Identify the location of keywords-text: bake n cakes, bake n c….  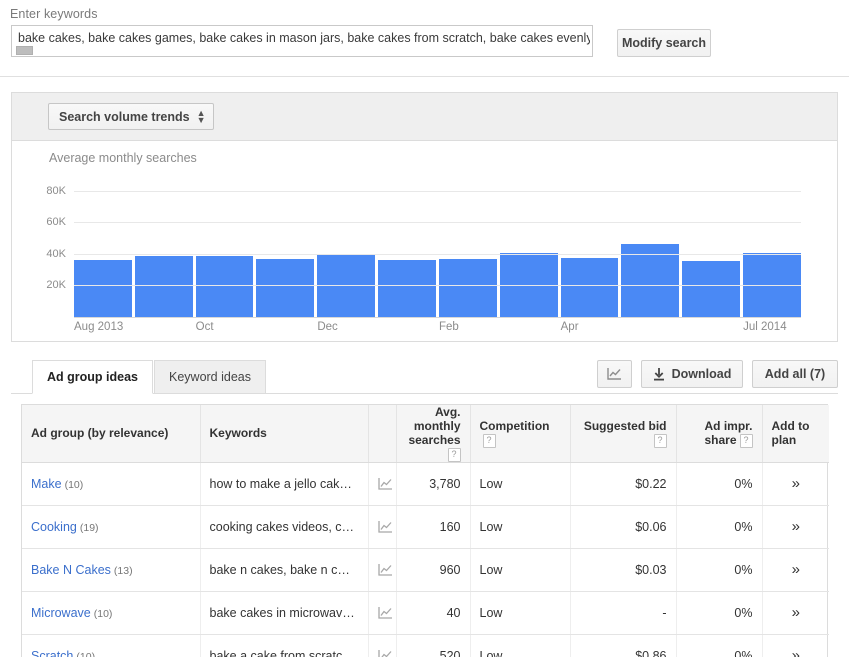
(279, 569).